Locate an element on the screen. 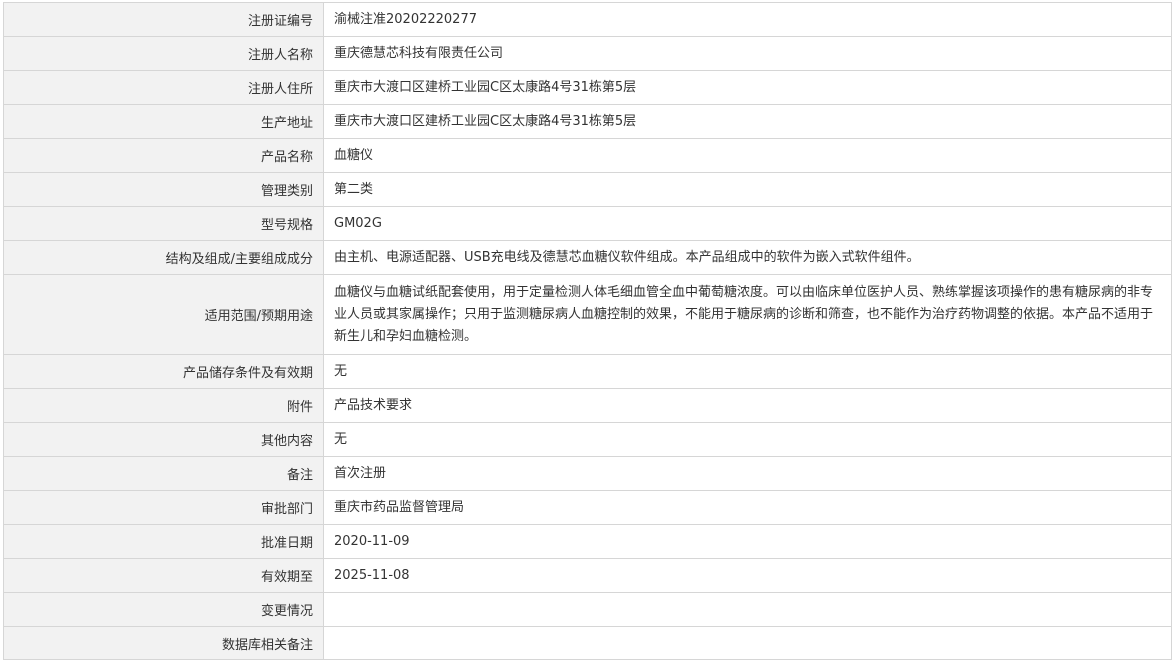 The width and height of the screenshot is (1175, 664). field-value: 第二类 is located at coordinates (747, 189).